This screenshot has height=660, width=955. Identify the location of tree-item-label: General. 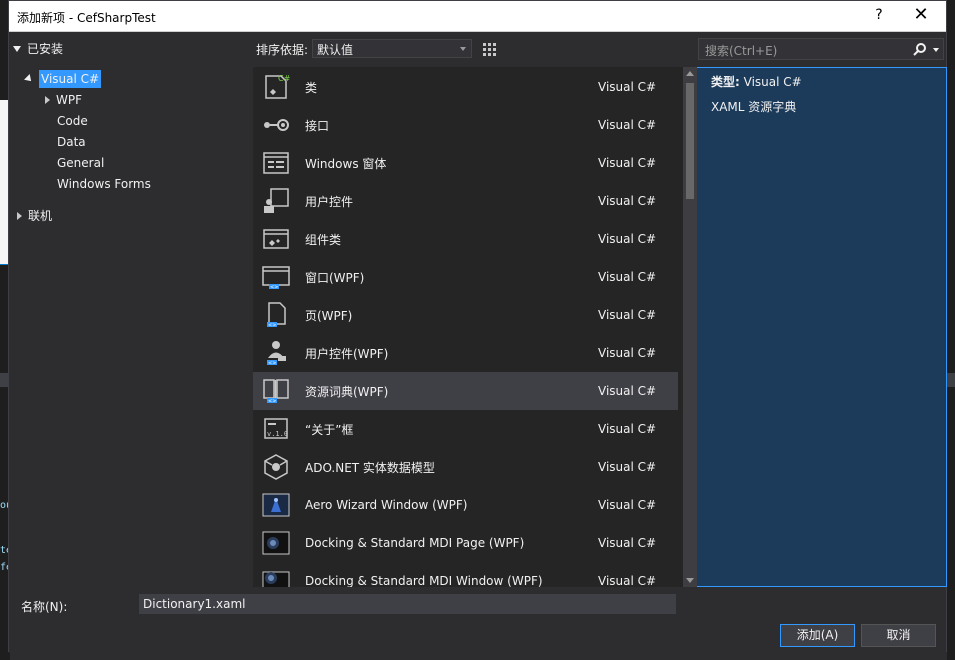
(81, 163).